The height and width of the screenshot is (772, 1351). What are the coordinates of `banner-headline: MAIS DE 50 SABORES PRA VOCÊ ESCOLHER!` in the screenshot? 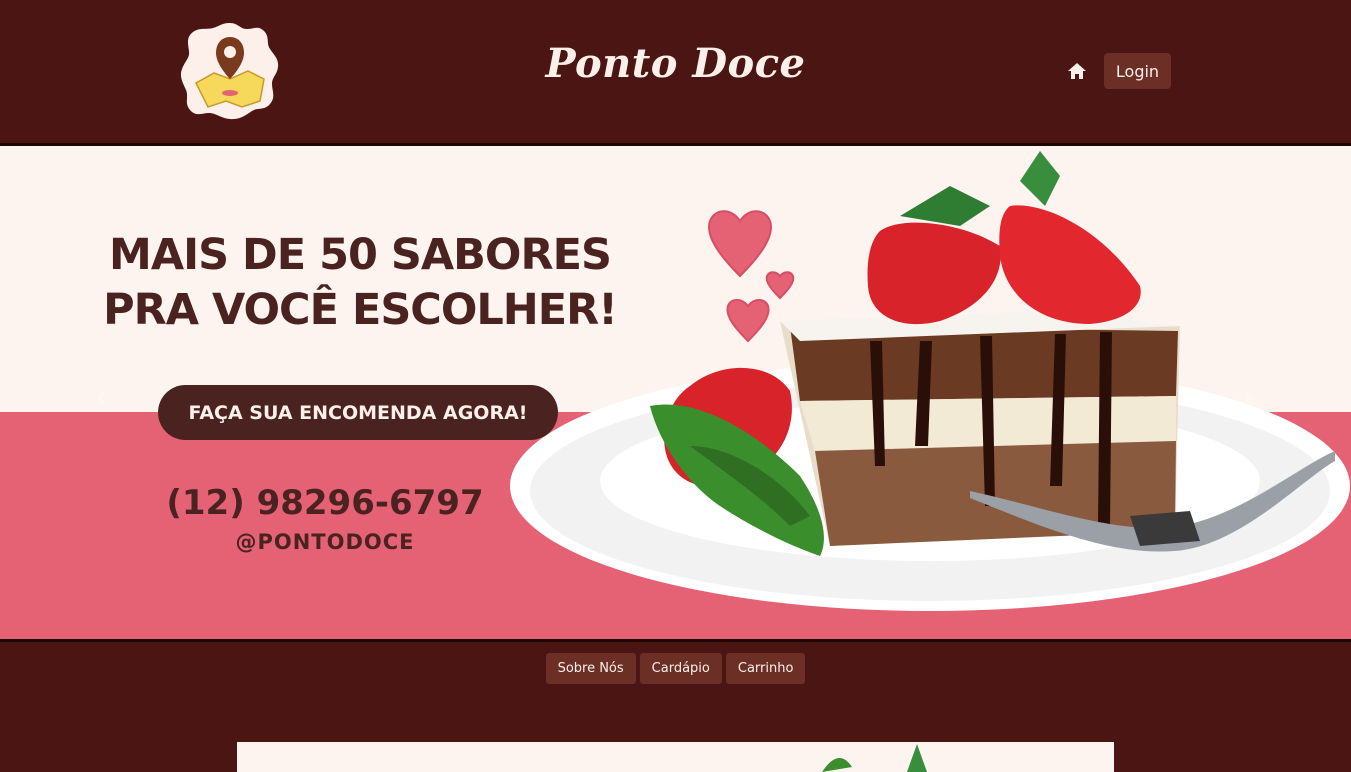 It's located at (360, 283).